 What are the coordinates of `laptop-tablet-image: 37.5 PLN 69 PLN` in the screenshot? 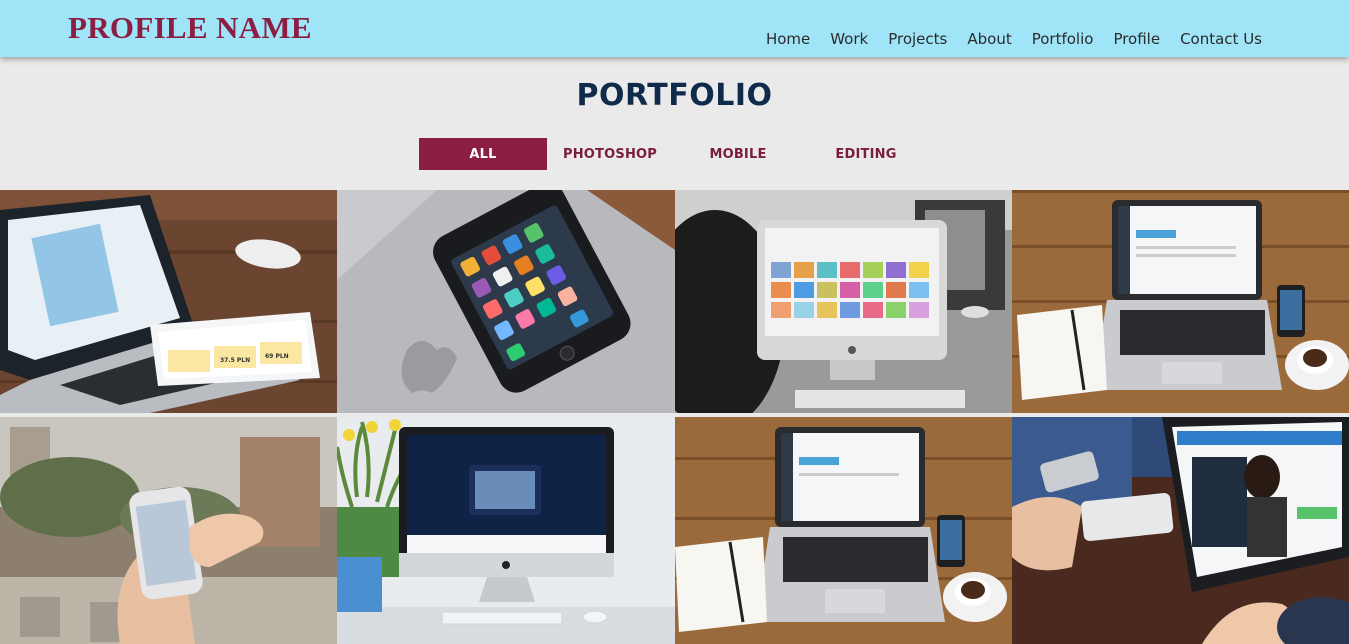 It's located at (168, 301).